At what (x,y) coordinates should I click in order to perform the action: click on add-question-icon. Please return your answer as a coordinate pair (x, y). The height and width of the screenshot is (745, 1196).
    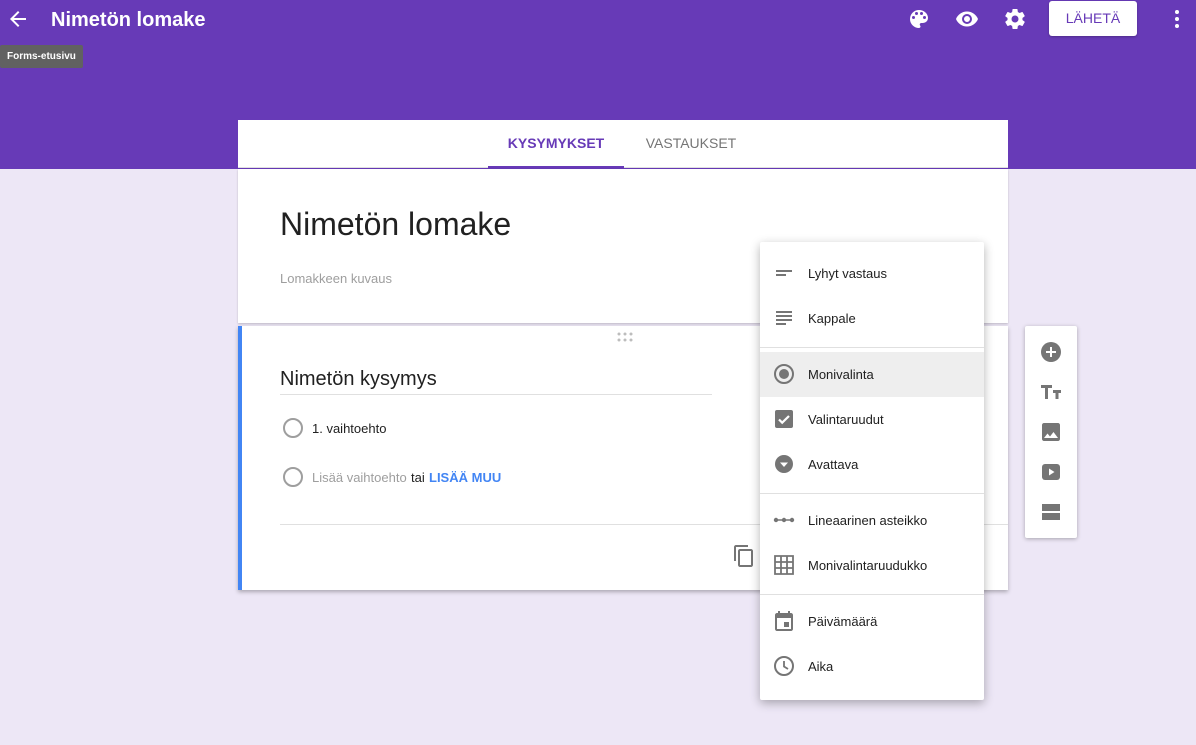
    Looking at the image, I should click on (1051, 352).